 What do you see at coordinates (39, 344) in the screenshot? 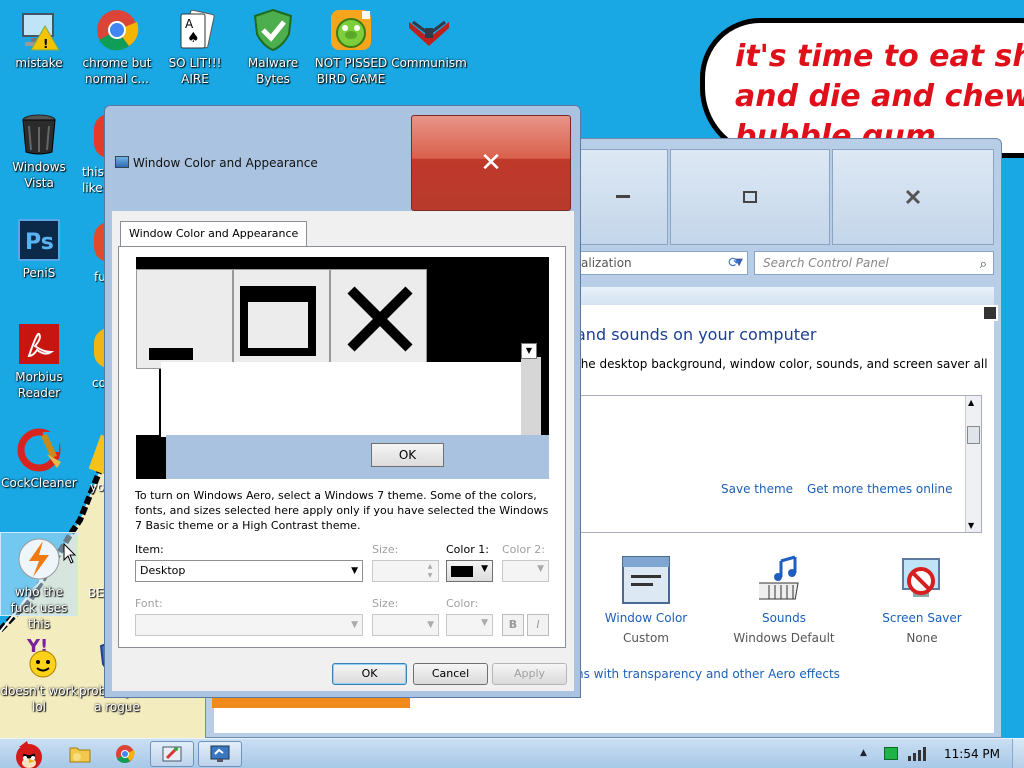
I see `pdf-reader-icon` at bounding box center [39, 344].